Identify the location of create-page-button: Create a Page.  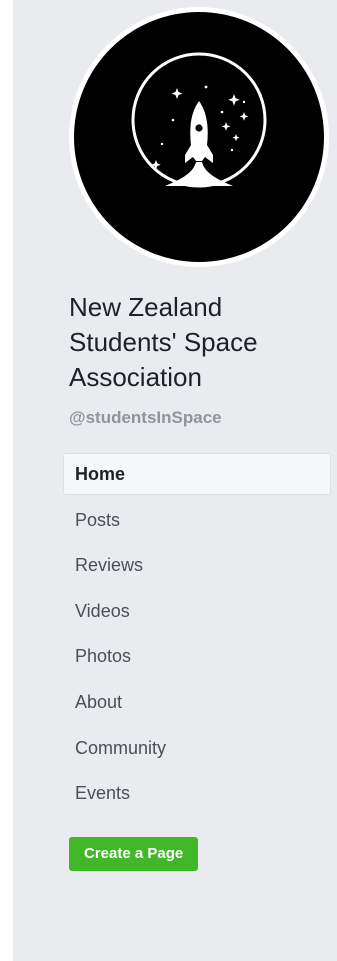
(134, 854).